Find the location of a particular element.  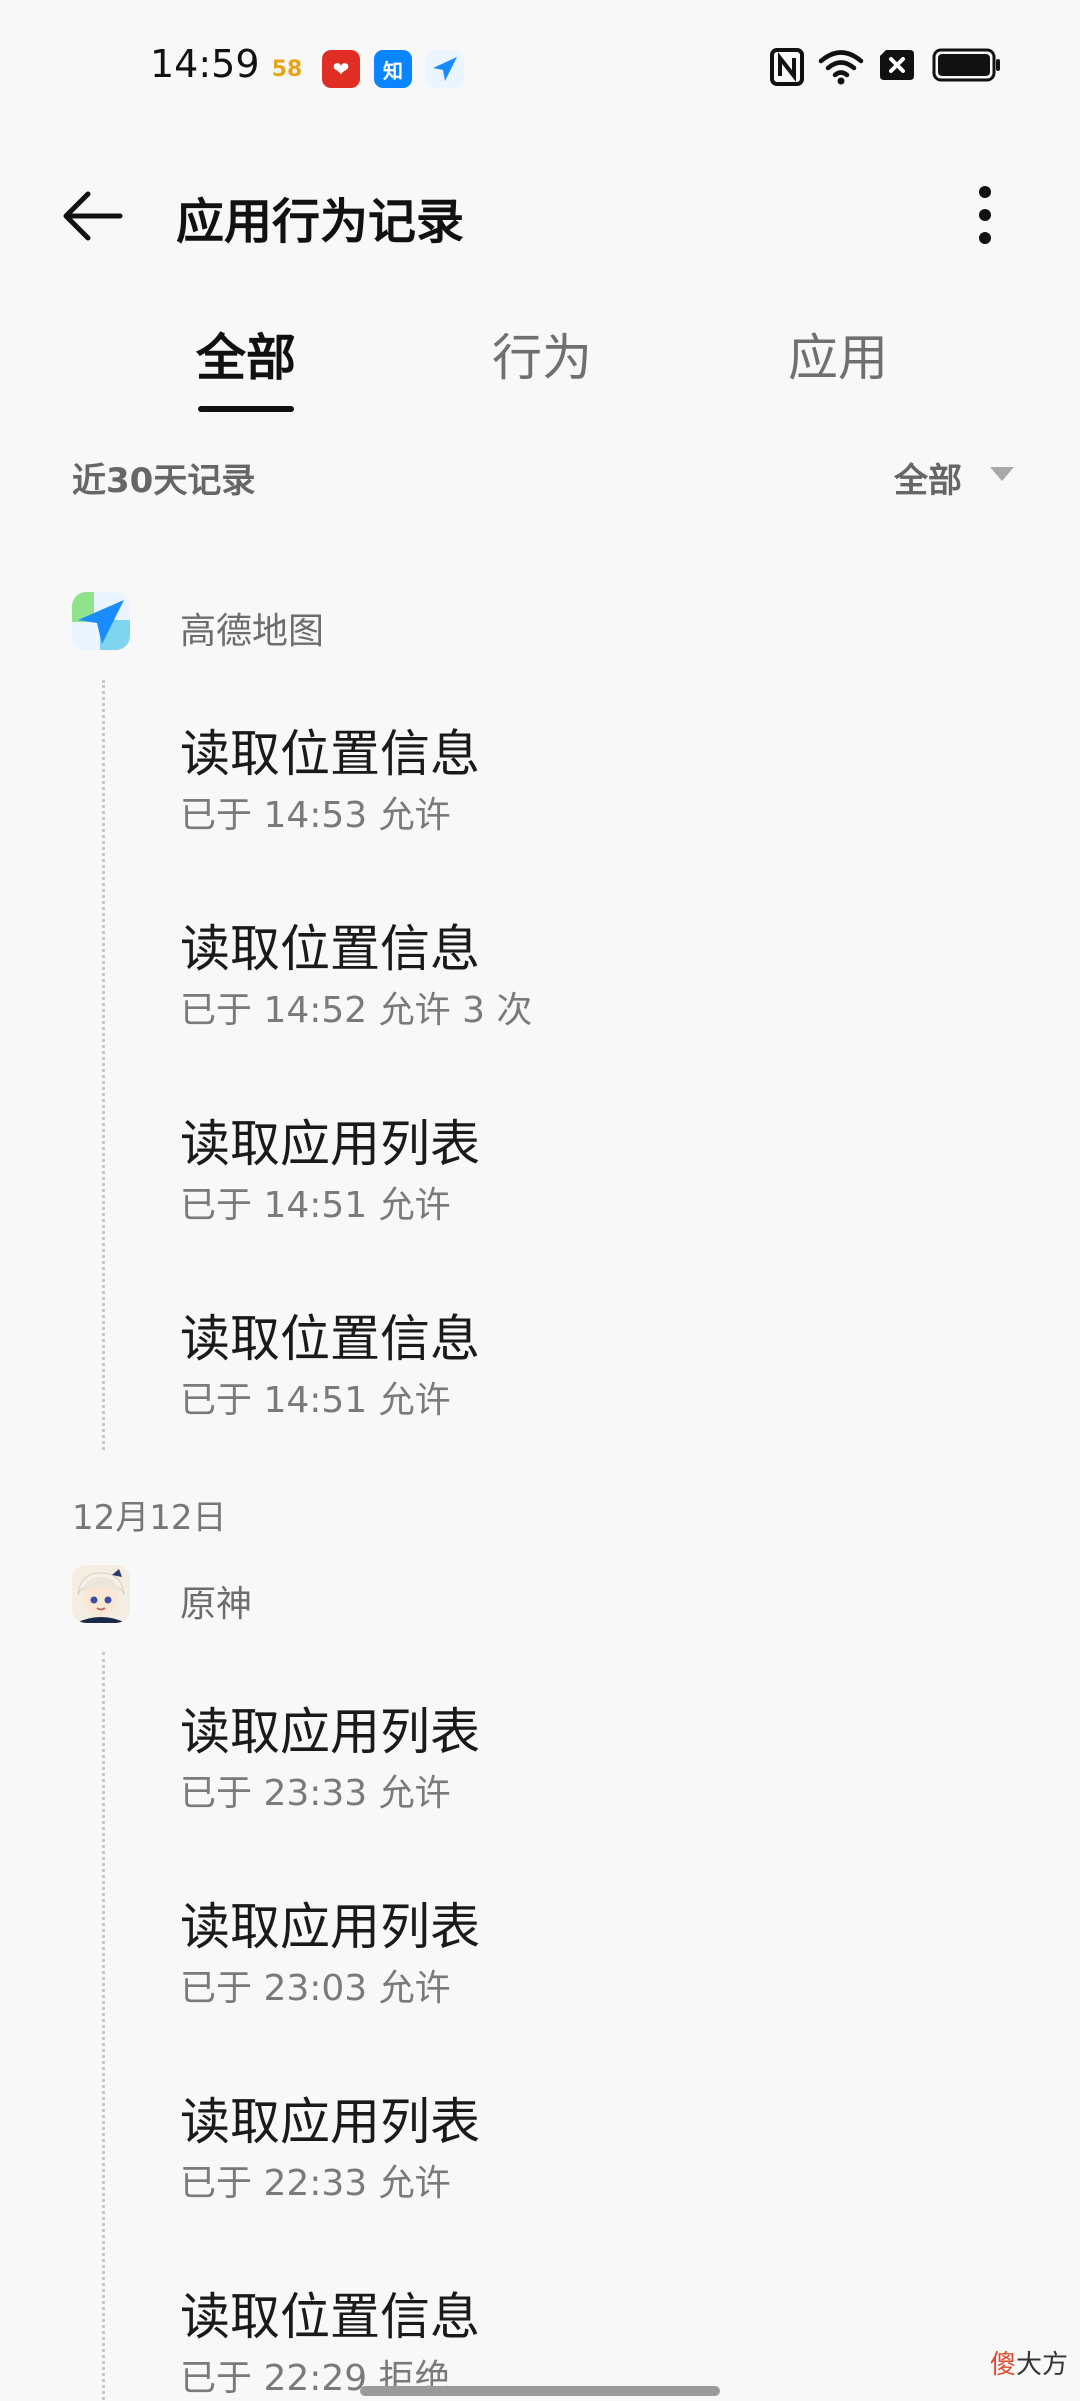

genshin-avatar-icon is located at coordinates (101, 1594).